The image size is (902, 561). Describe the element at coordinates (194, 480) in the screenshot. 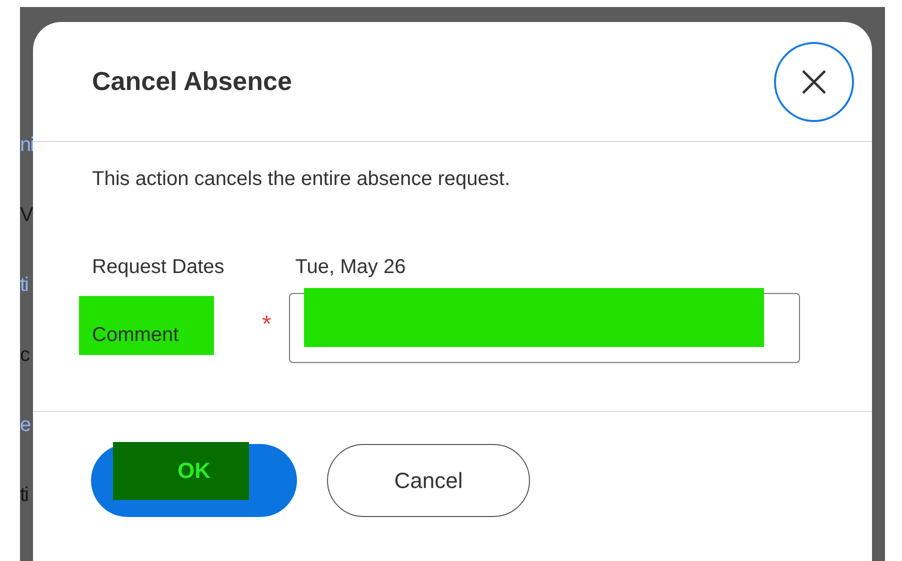

I see `ok-button: OK` at that location.